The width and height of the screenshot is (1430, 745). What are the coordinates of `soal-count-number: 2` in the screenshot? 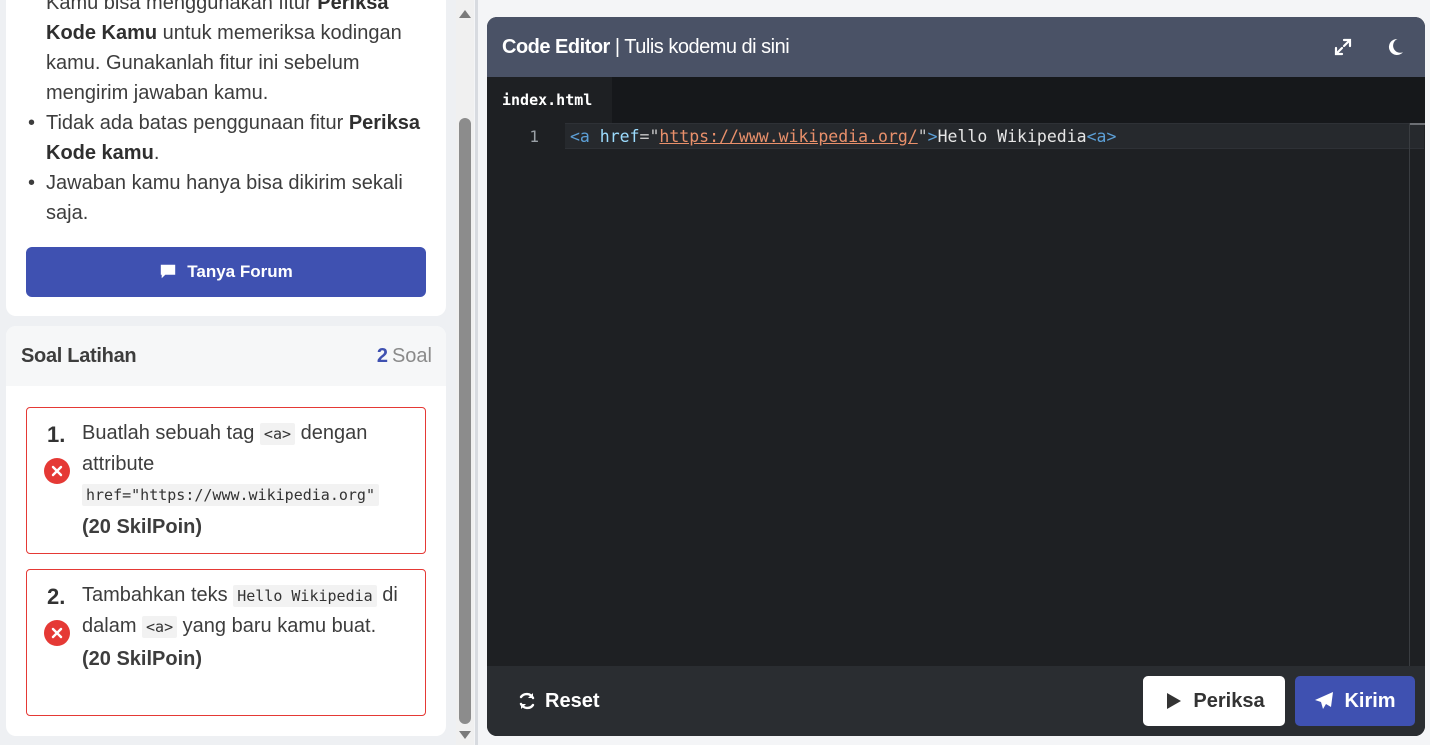 It's located at (382, 355).